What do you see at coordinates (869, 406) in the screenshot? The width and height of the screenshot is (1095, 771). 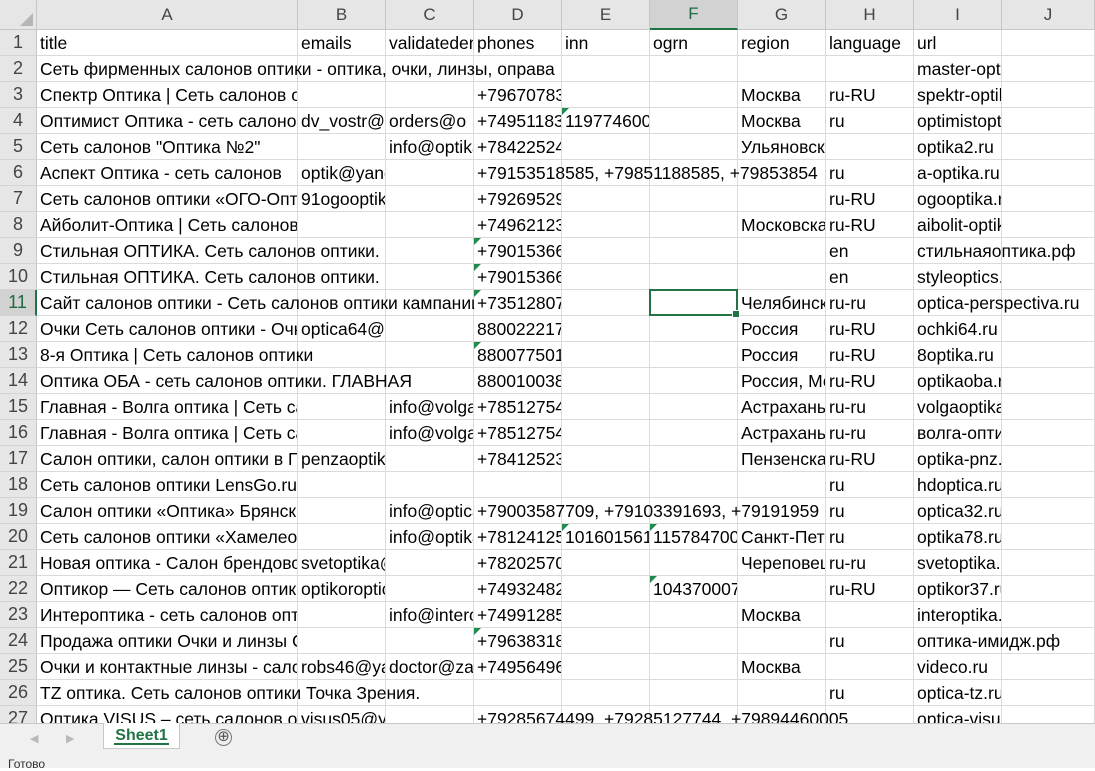 I see `cell-h15: ru-ru` at bounding box center [869, 406].